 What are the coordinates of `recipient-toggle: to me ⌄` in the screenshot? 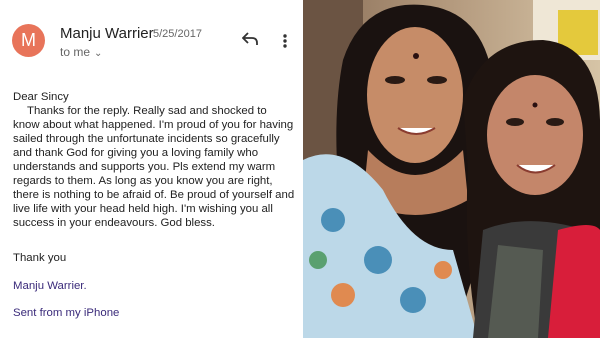 It's located at (81, 52).